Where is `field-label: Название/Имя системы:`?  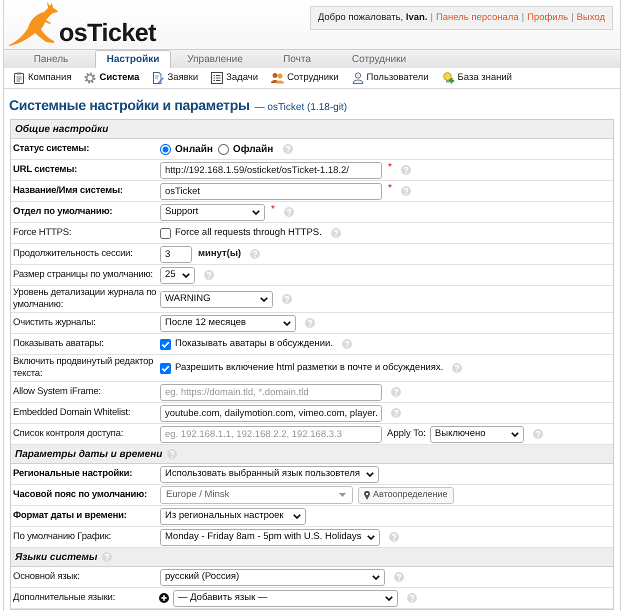 field-label: Название/Имя системы: is located at coordinates (68, 191).